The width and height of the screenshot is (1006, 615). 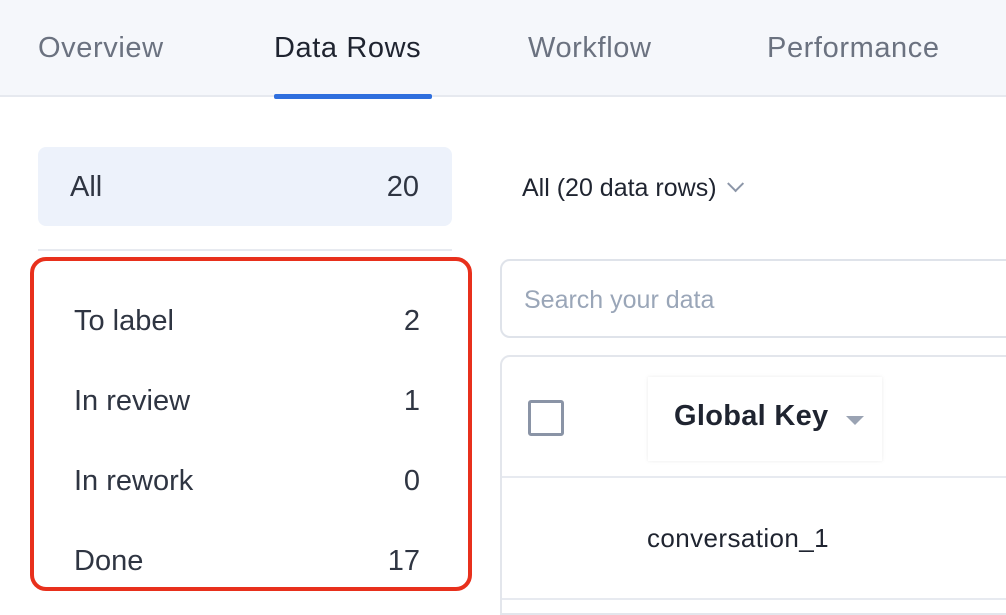 What do you see at coordinates (132, 401) in the screenshot?
I see `filter-in-review-label: In review` at bounding box center [132, 401].